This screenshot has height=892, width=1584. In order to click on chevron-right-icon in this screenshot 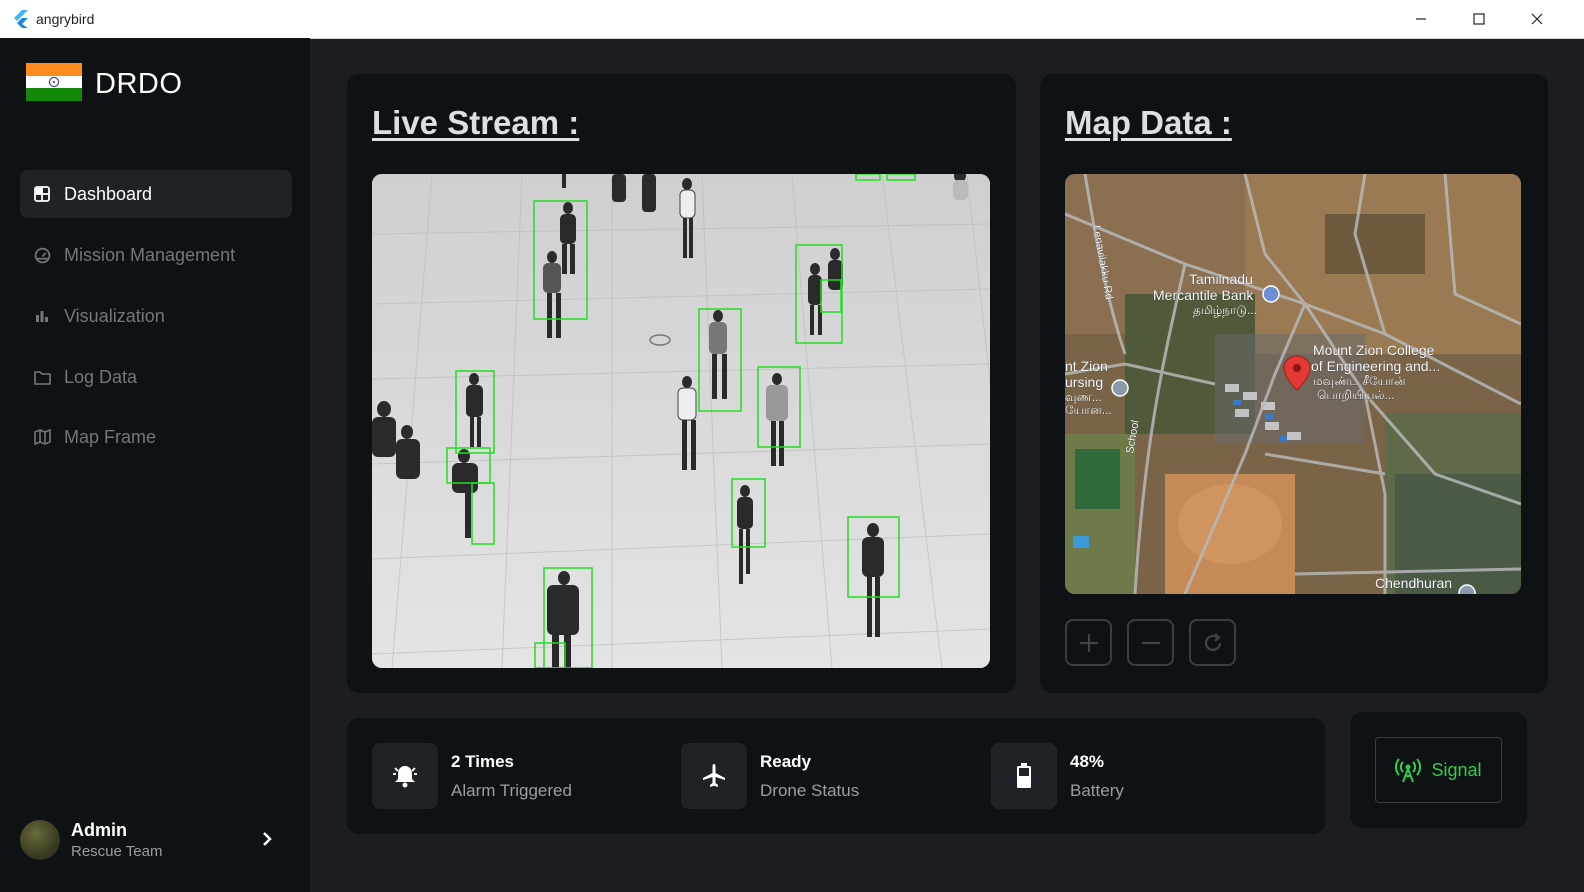, I will do `click(267, 839)`.